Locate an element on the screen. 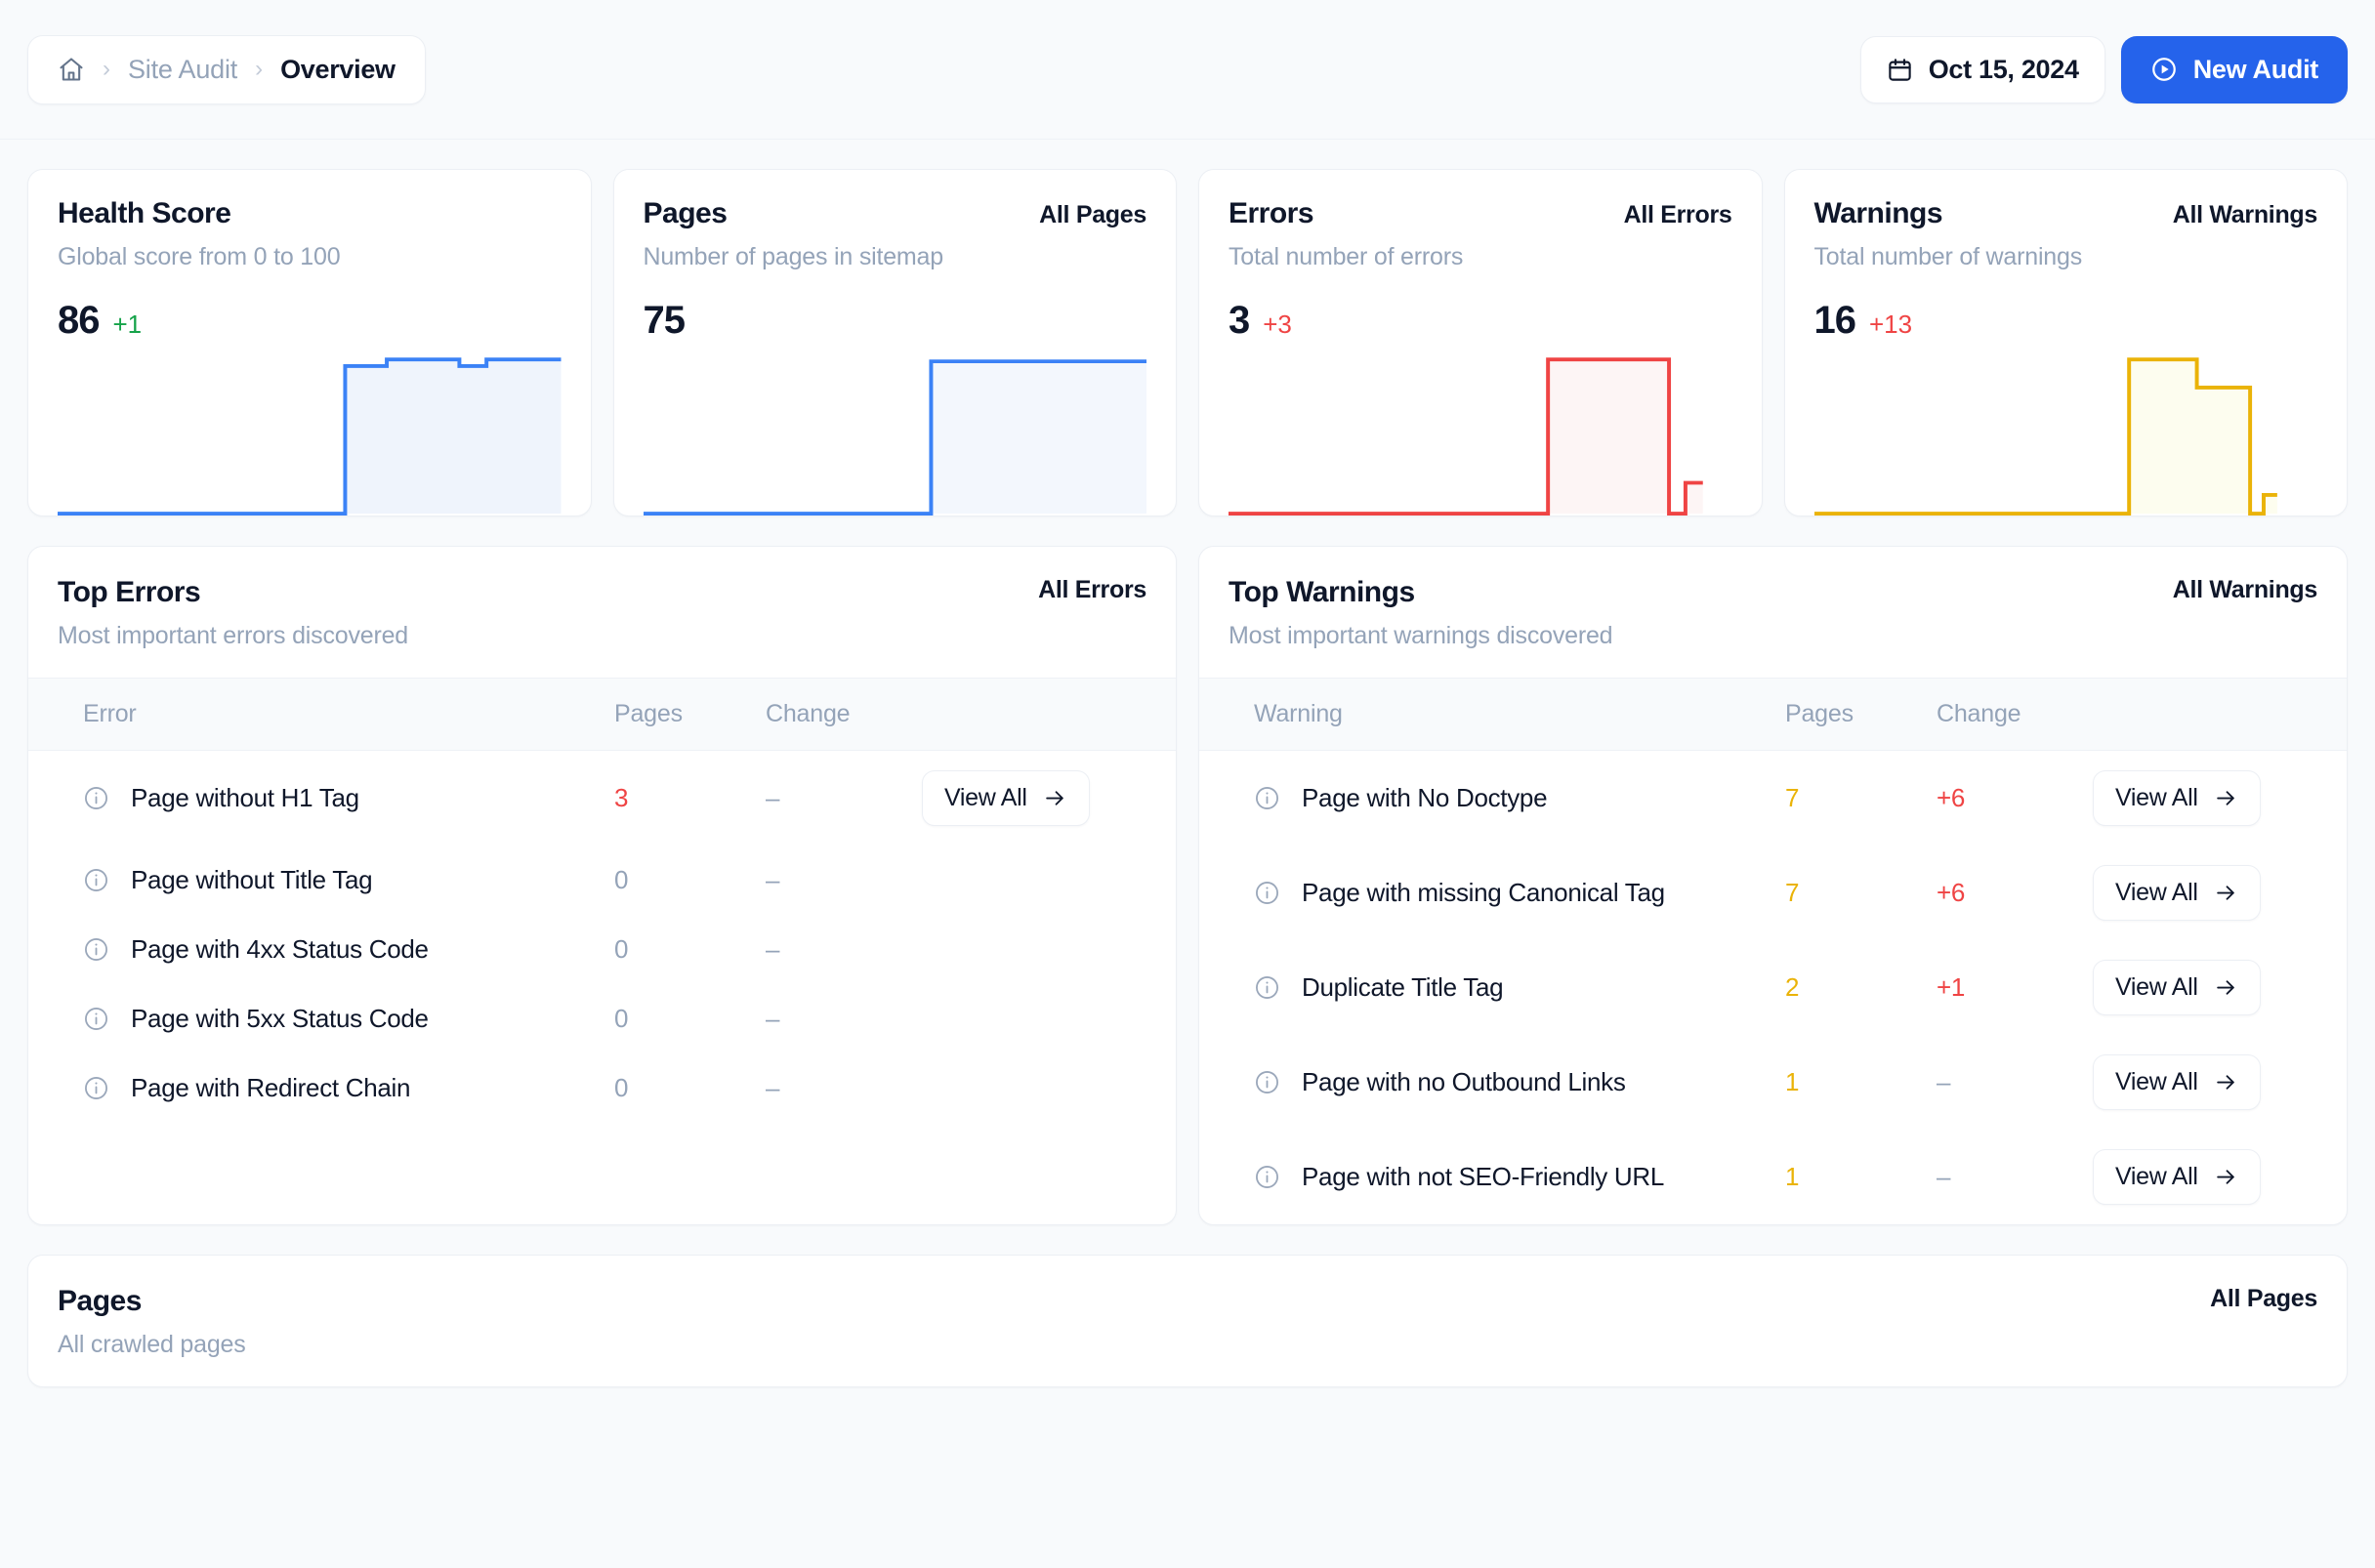 This screenshot has width=2375, height=1568. issue-pages-value: 1 is located at coordinates (1792, 1176).